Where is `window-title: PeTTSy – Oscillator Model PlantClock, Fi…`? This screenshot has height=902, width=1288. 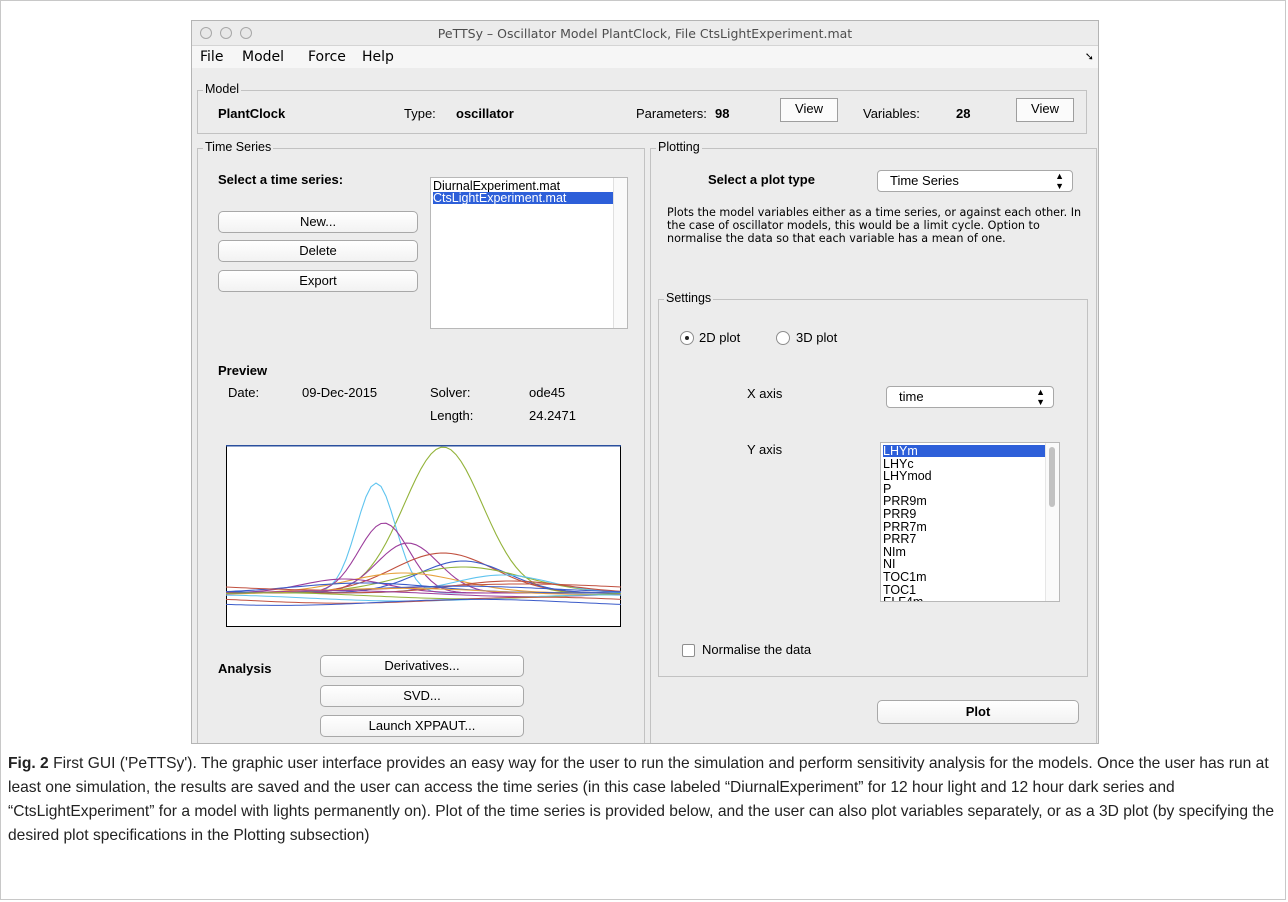
window-title: PeTTSy – Oscillator Model PlantClock, Fi… is located at coordinates (645, 33).